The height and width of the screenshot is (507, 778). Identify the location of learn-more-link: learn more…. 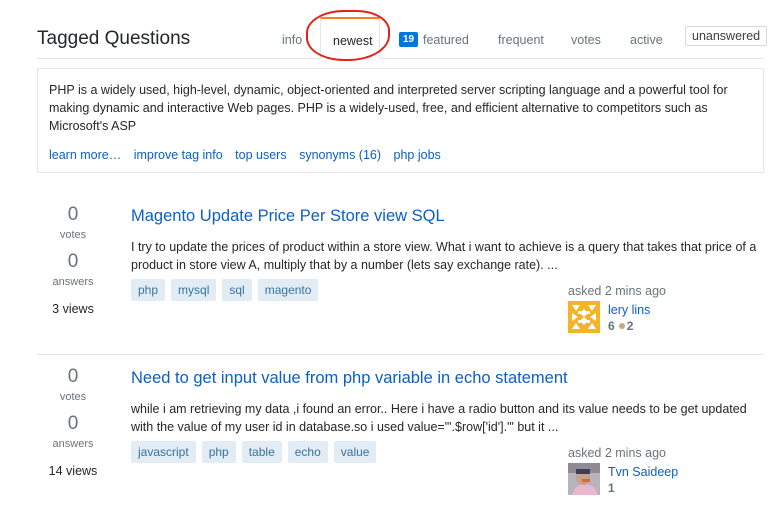
(85, 155).